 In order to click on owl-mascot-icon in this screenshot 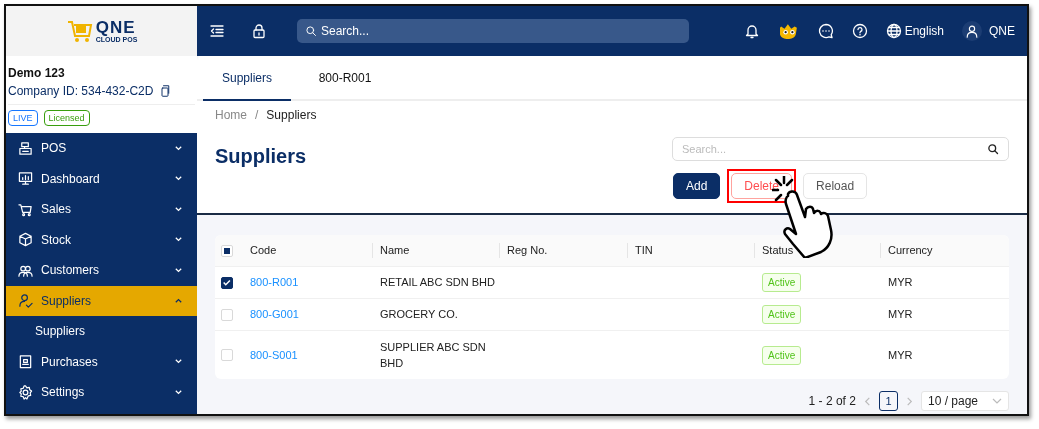, I will do `click(788, 31)`.